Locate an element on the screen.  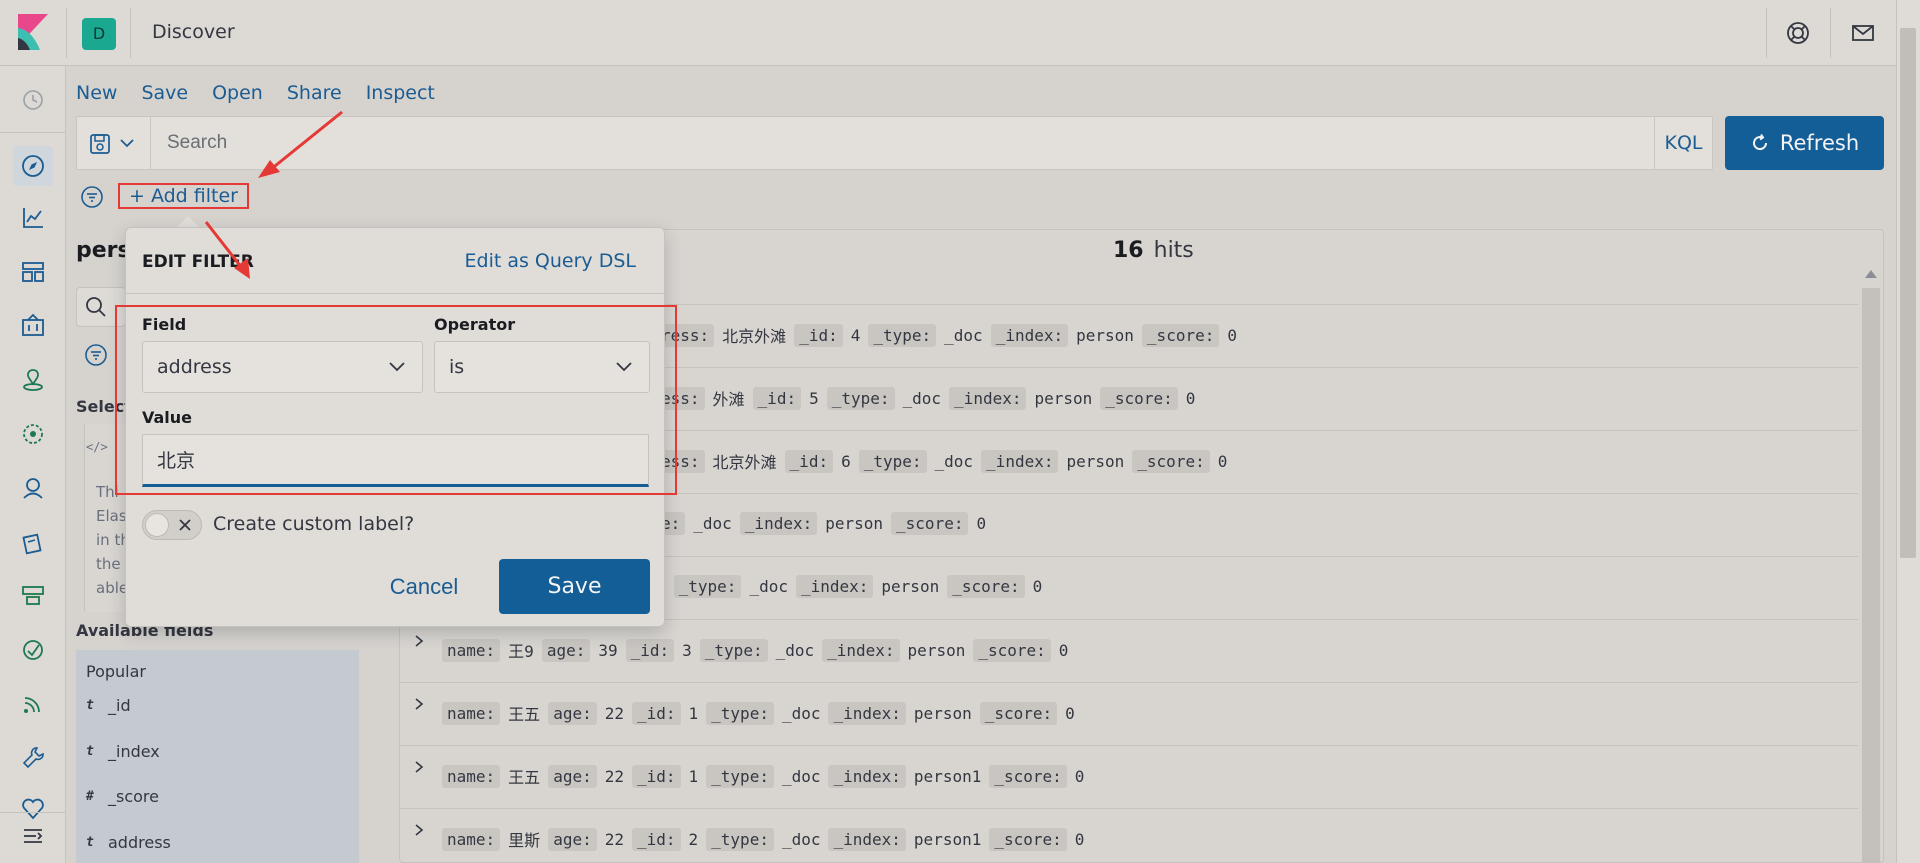
uptime-icon is located at coordinates (33, 704).